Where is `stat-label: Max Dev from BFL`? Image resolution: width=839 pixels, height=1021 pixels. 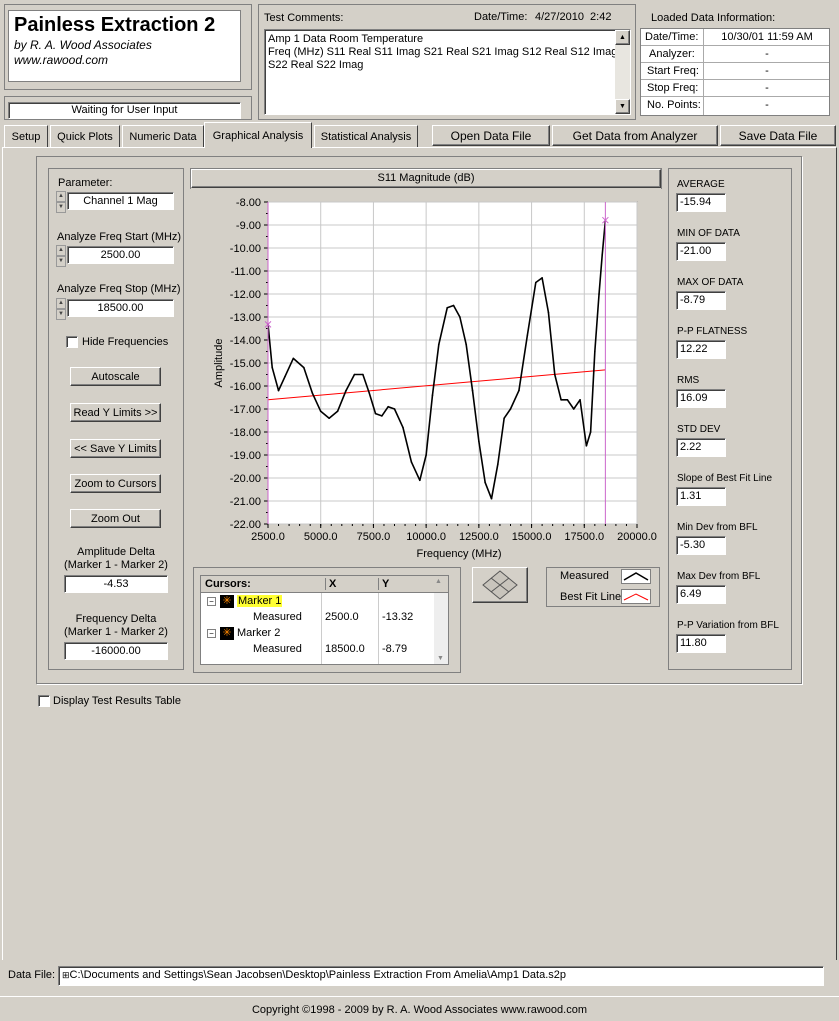 stat-label: Max Dev from BFL is located at coordinates (719, 576).